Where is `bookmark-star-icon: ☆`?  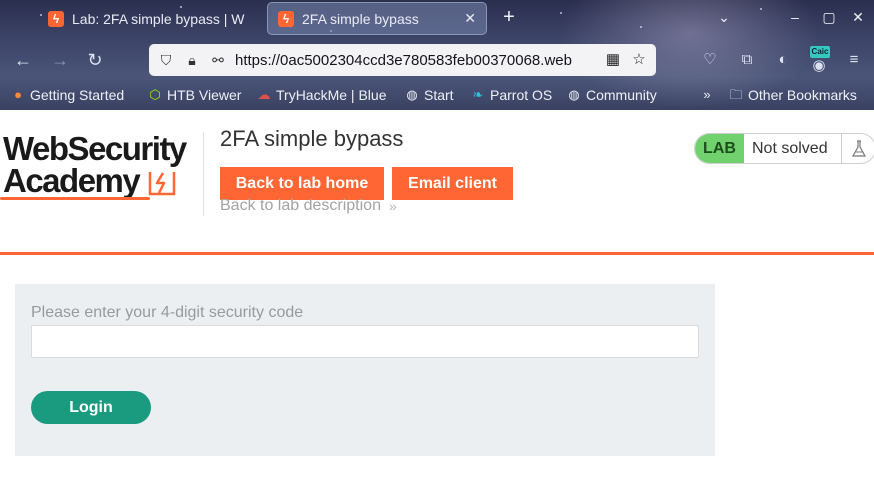 bookmark-star-icon: ☆ is located at coordinates (639, 60).